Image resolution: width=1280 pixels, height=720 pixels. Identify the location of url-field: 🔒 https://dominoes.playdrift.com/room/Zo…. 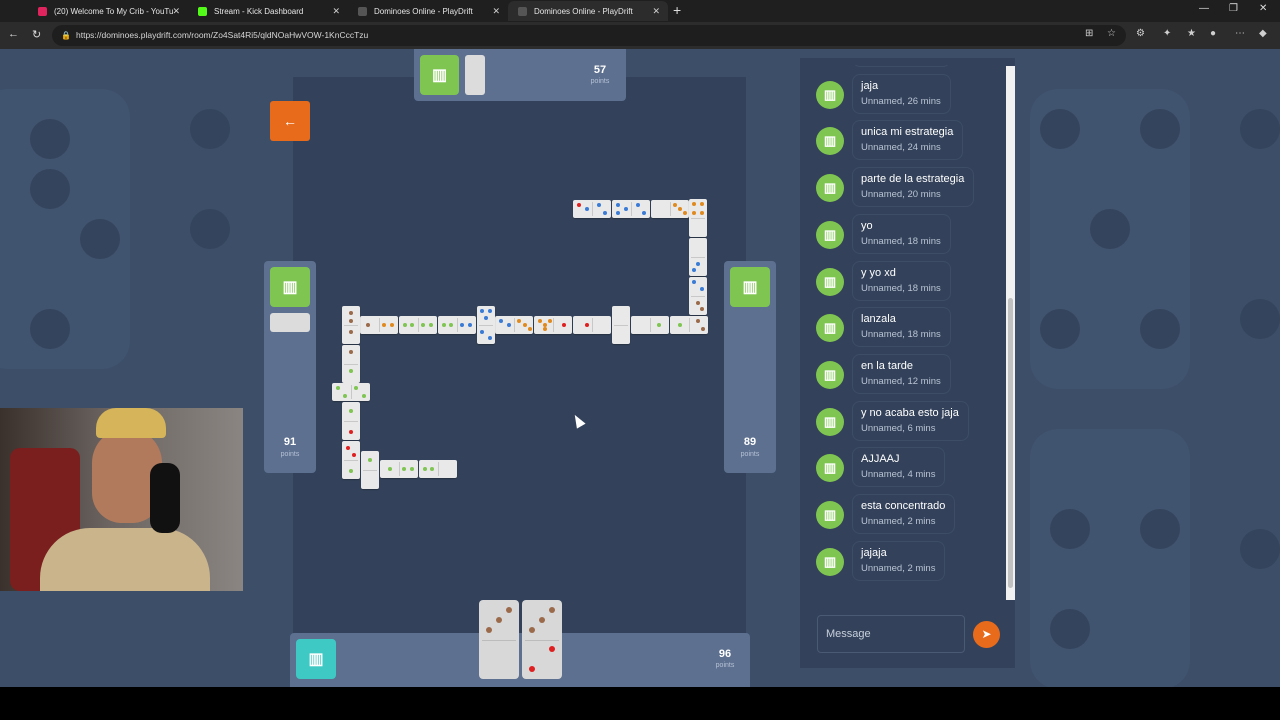
(589, 35).